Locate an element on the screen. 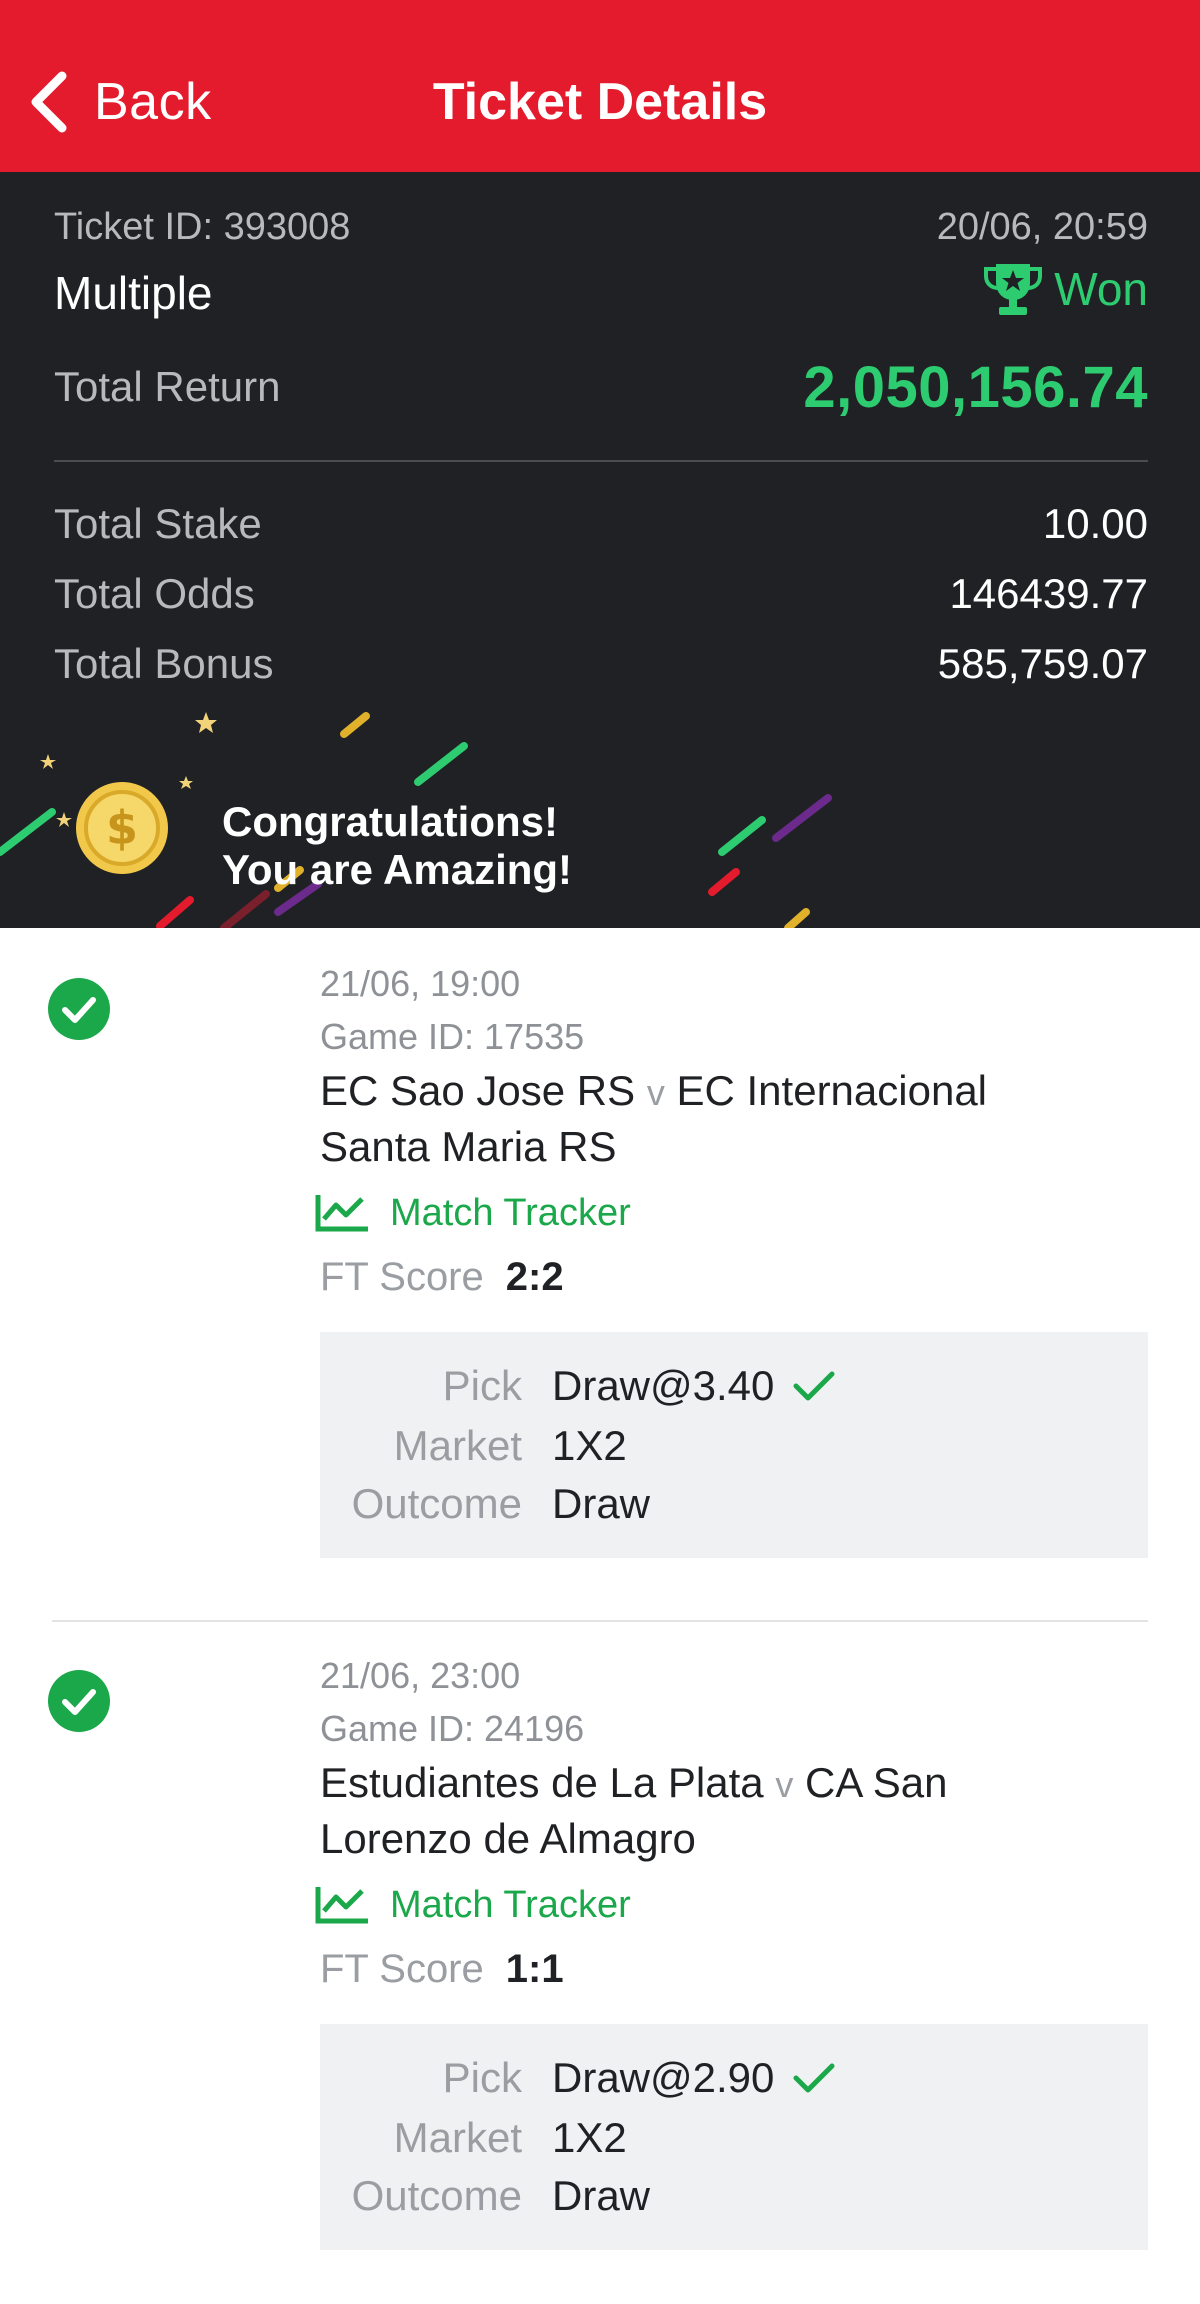 The image size is (1200, 2304). congrats-banner: $ Congratulations! You are Amazing! is located at coordinates (600, 815).